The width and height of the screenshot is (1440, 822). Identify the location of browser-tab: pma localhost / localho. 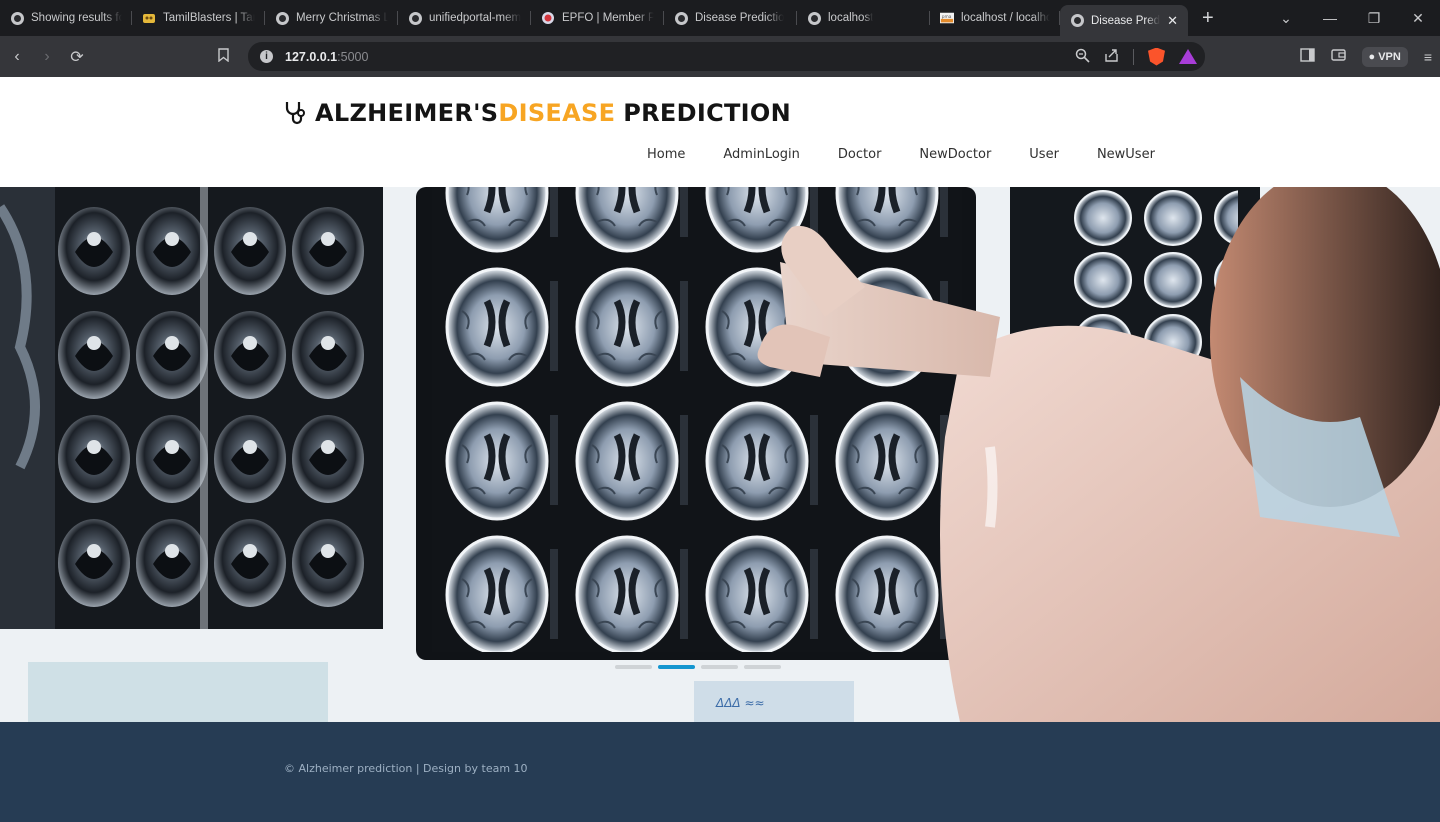
(995, 18).